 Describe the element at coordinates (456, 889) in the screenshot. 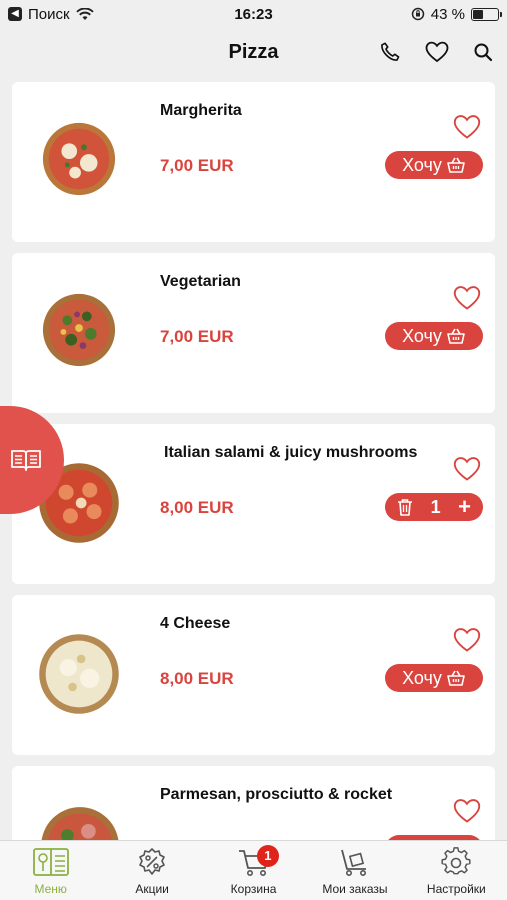

I see `tab-settings-label: Настройки` at that location.